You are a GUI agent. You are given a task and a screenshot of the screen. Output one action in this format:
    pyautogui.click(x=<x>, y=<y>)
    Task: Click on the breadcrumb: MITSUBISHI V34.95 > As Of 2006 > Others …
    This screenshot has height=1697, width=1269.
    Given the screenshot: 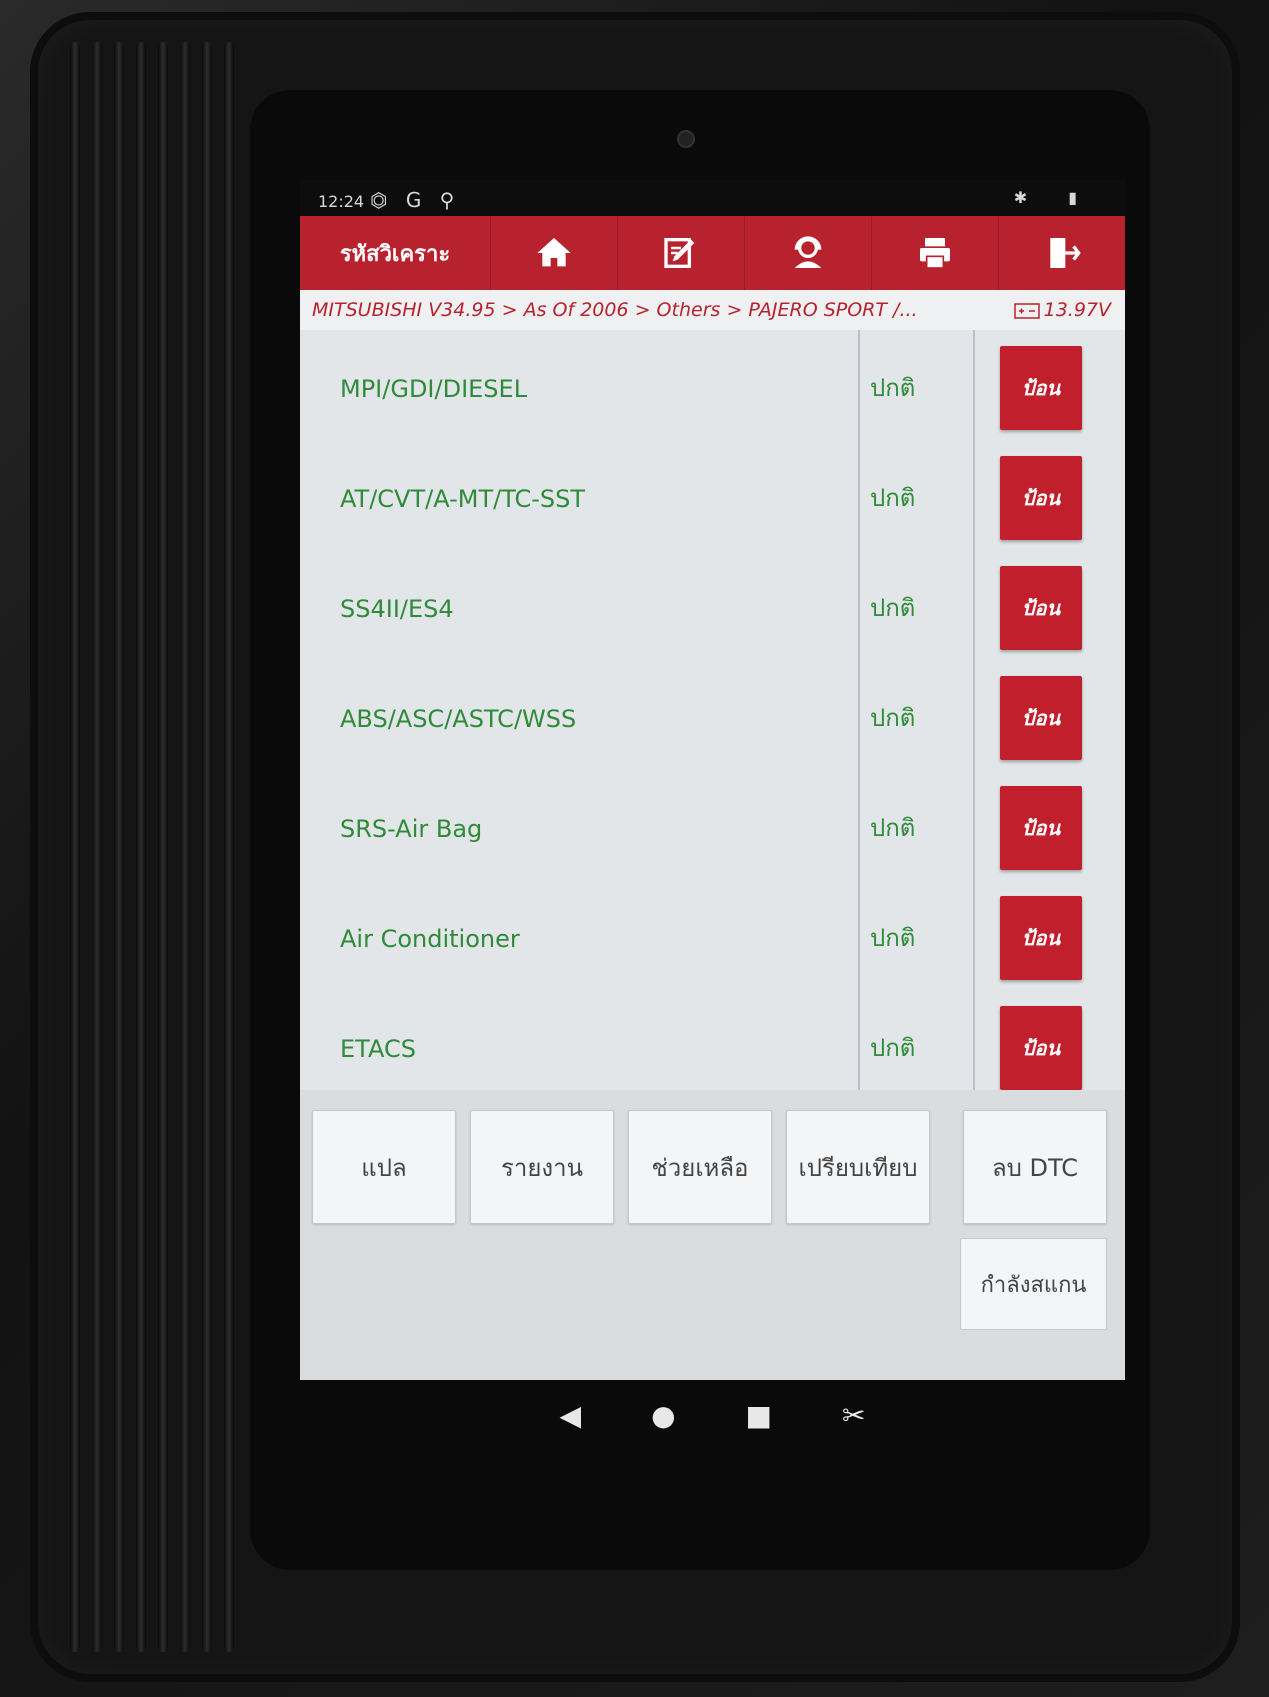 What is the action you would take?
    pyautogui.click(x=615, y=310)
    